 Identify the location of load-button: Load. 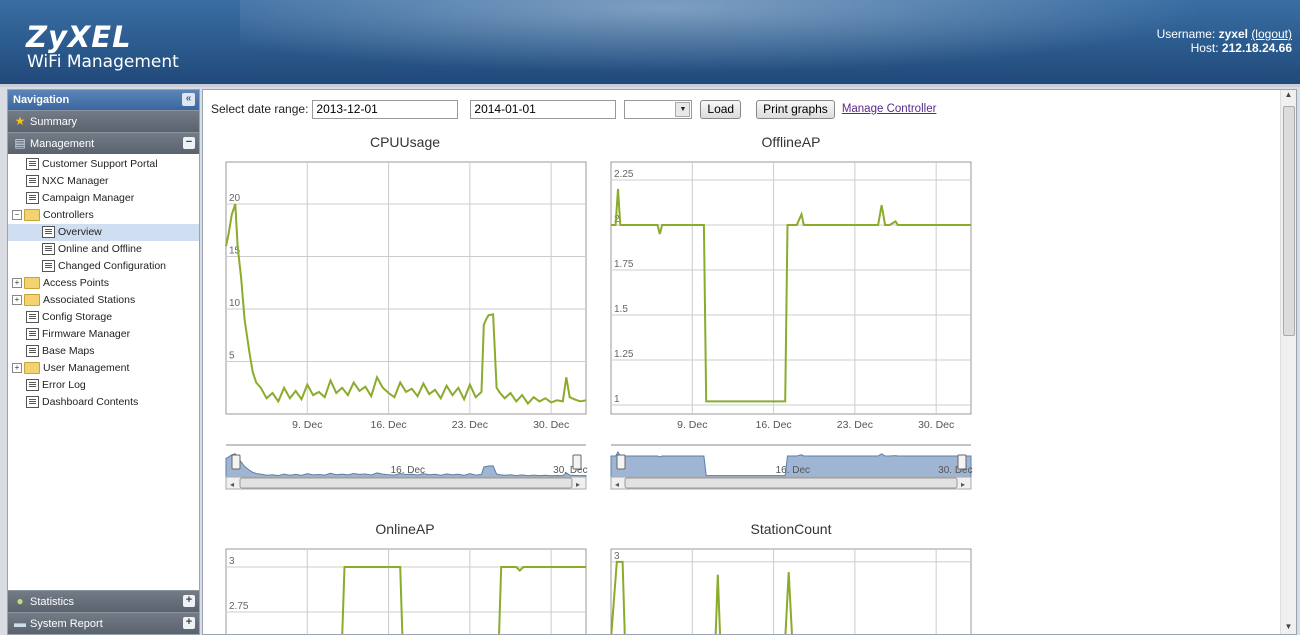
(721, 109).